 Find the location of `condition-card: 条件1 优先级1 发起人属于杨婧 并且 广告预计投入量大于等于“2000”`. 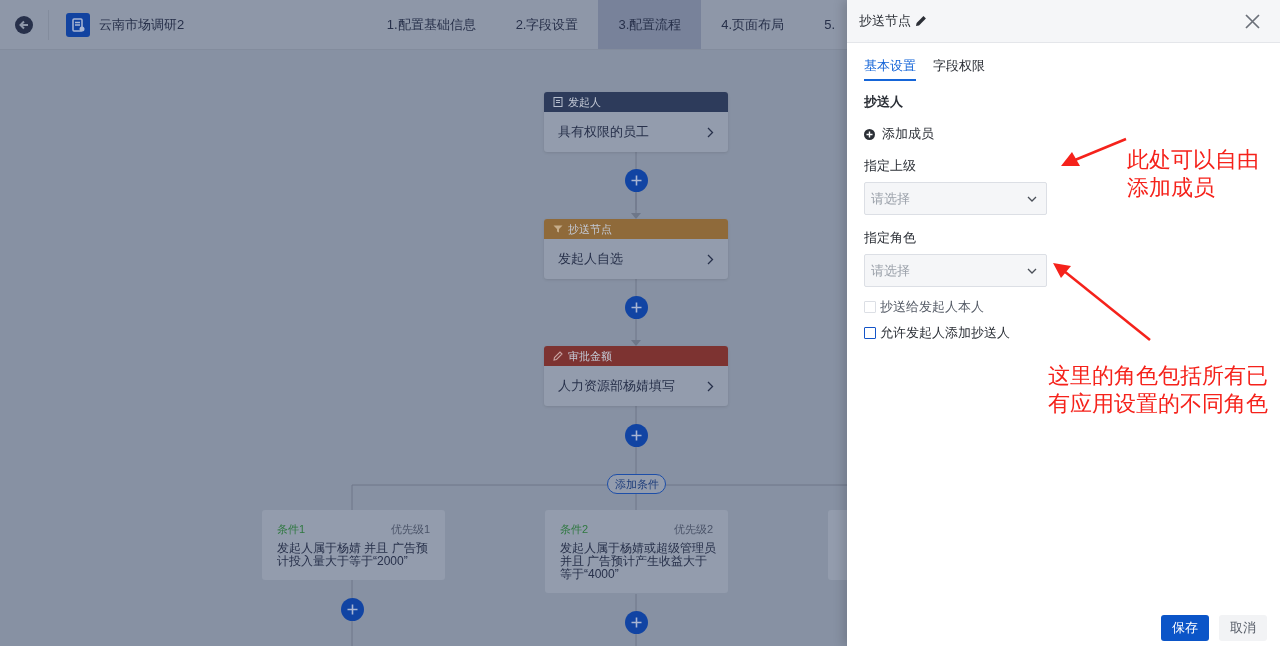

condition-card: 条件1 优先级1 发起人属于杨婧 并且 广告预计投入量大于等于“2000” is located at coordinates (353, 545).